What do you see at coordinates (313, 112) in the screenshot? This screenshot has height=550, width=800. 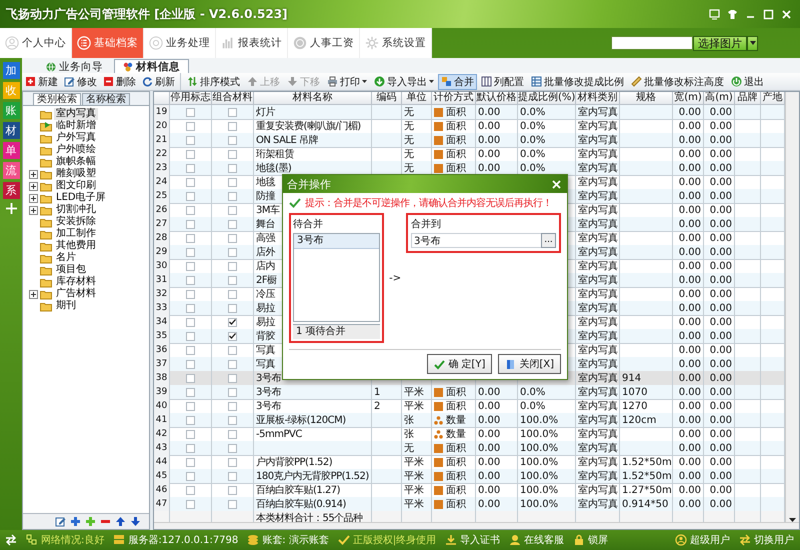 I see `table-cell: 灯片` at bounding box center [313, 112].